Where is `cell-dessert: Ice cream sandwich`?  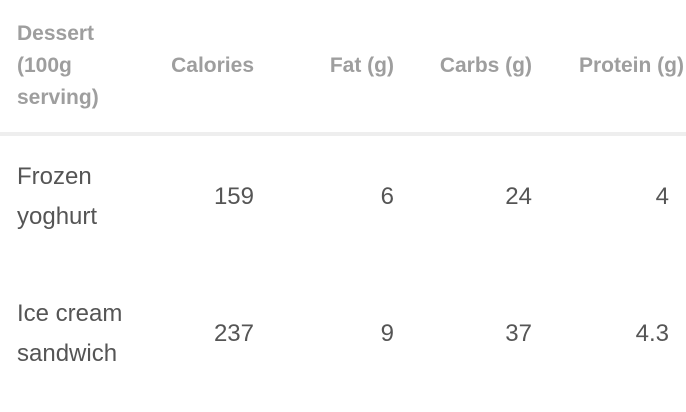
cell-dessert: Ice cream sandwich is located at coordinates (70, 333).